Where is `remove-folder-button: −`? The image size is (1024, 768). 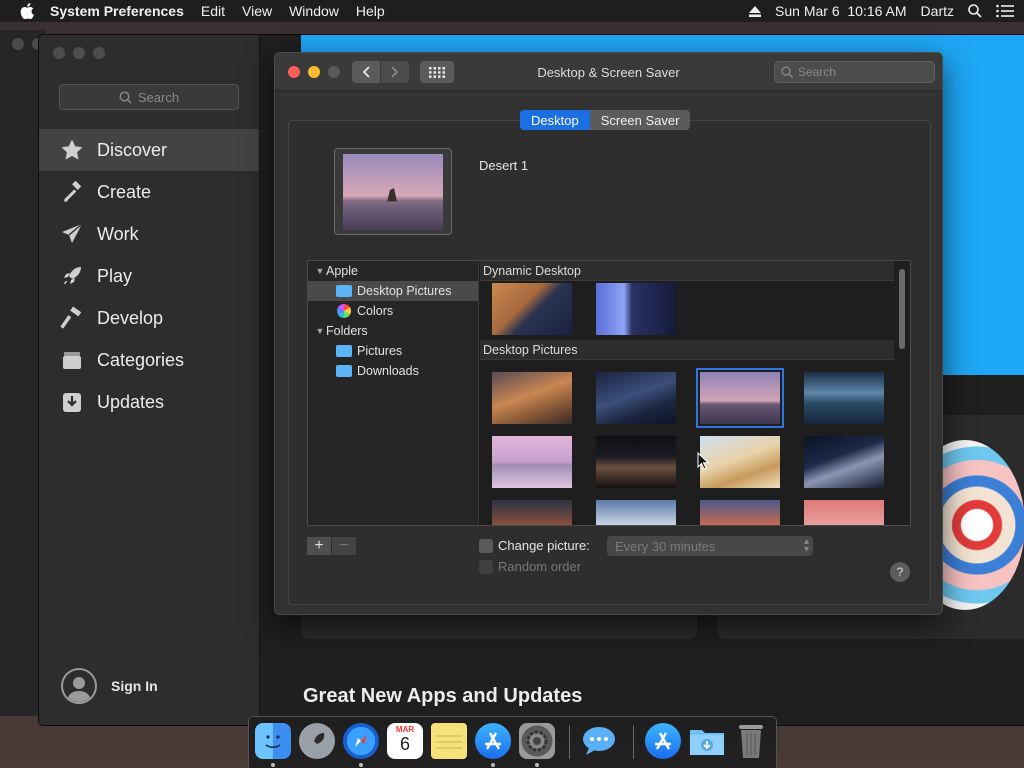
remove-folder-button: − is located at coordinates (344, 546).